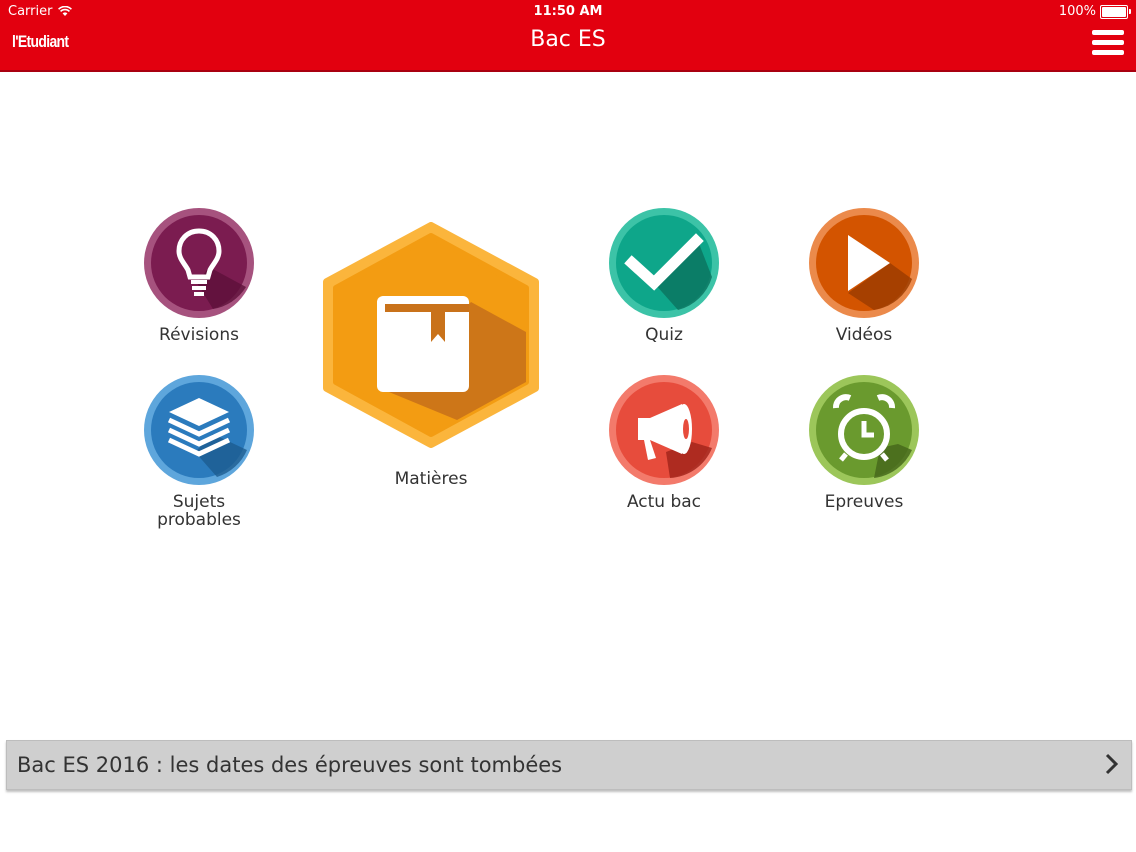 This screenshot has width=1136, height=852. Describe the element at coordinates (568, 11) in the screenshot. I see `status-time: 11:50 AM` at that location.